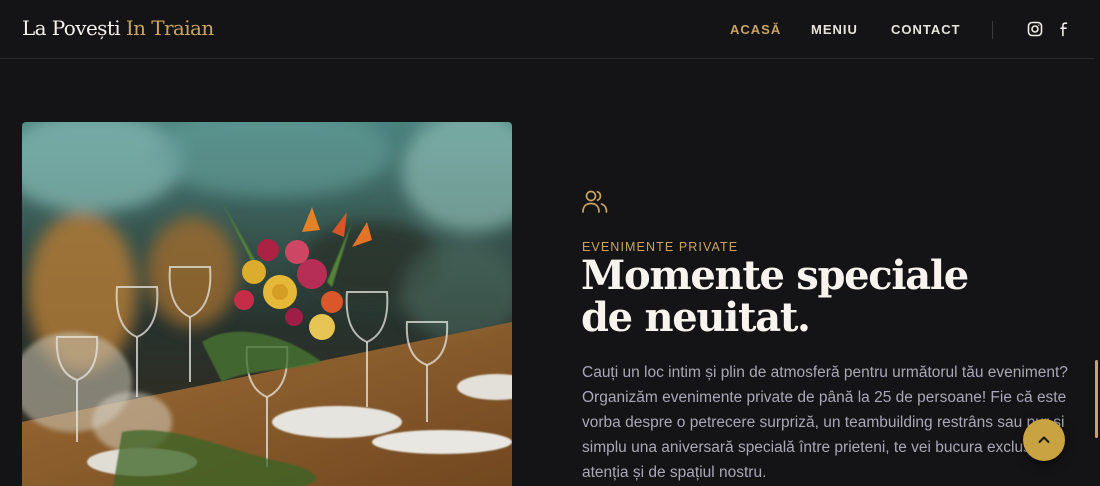  Describe the element at coordinates (834, 29) in the screenshot. I see `nav-item-meniu: MENIU` at that location.